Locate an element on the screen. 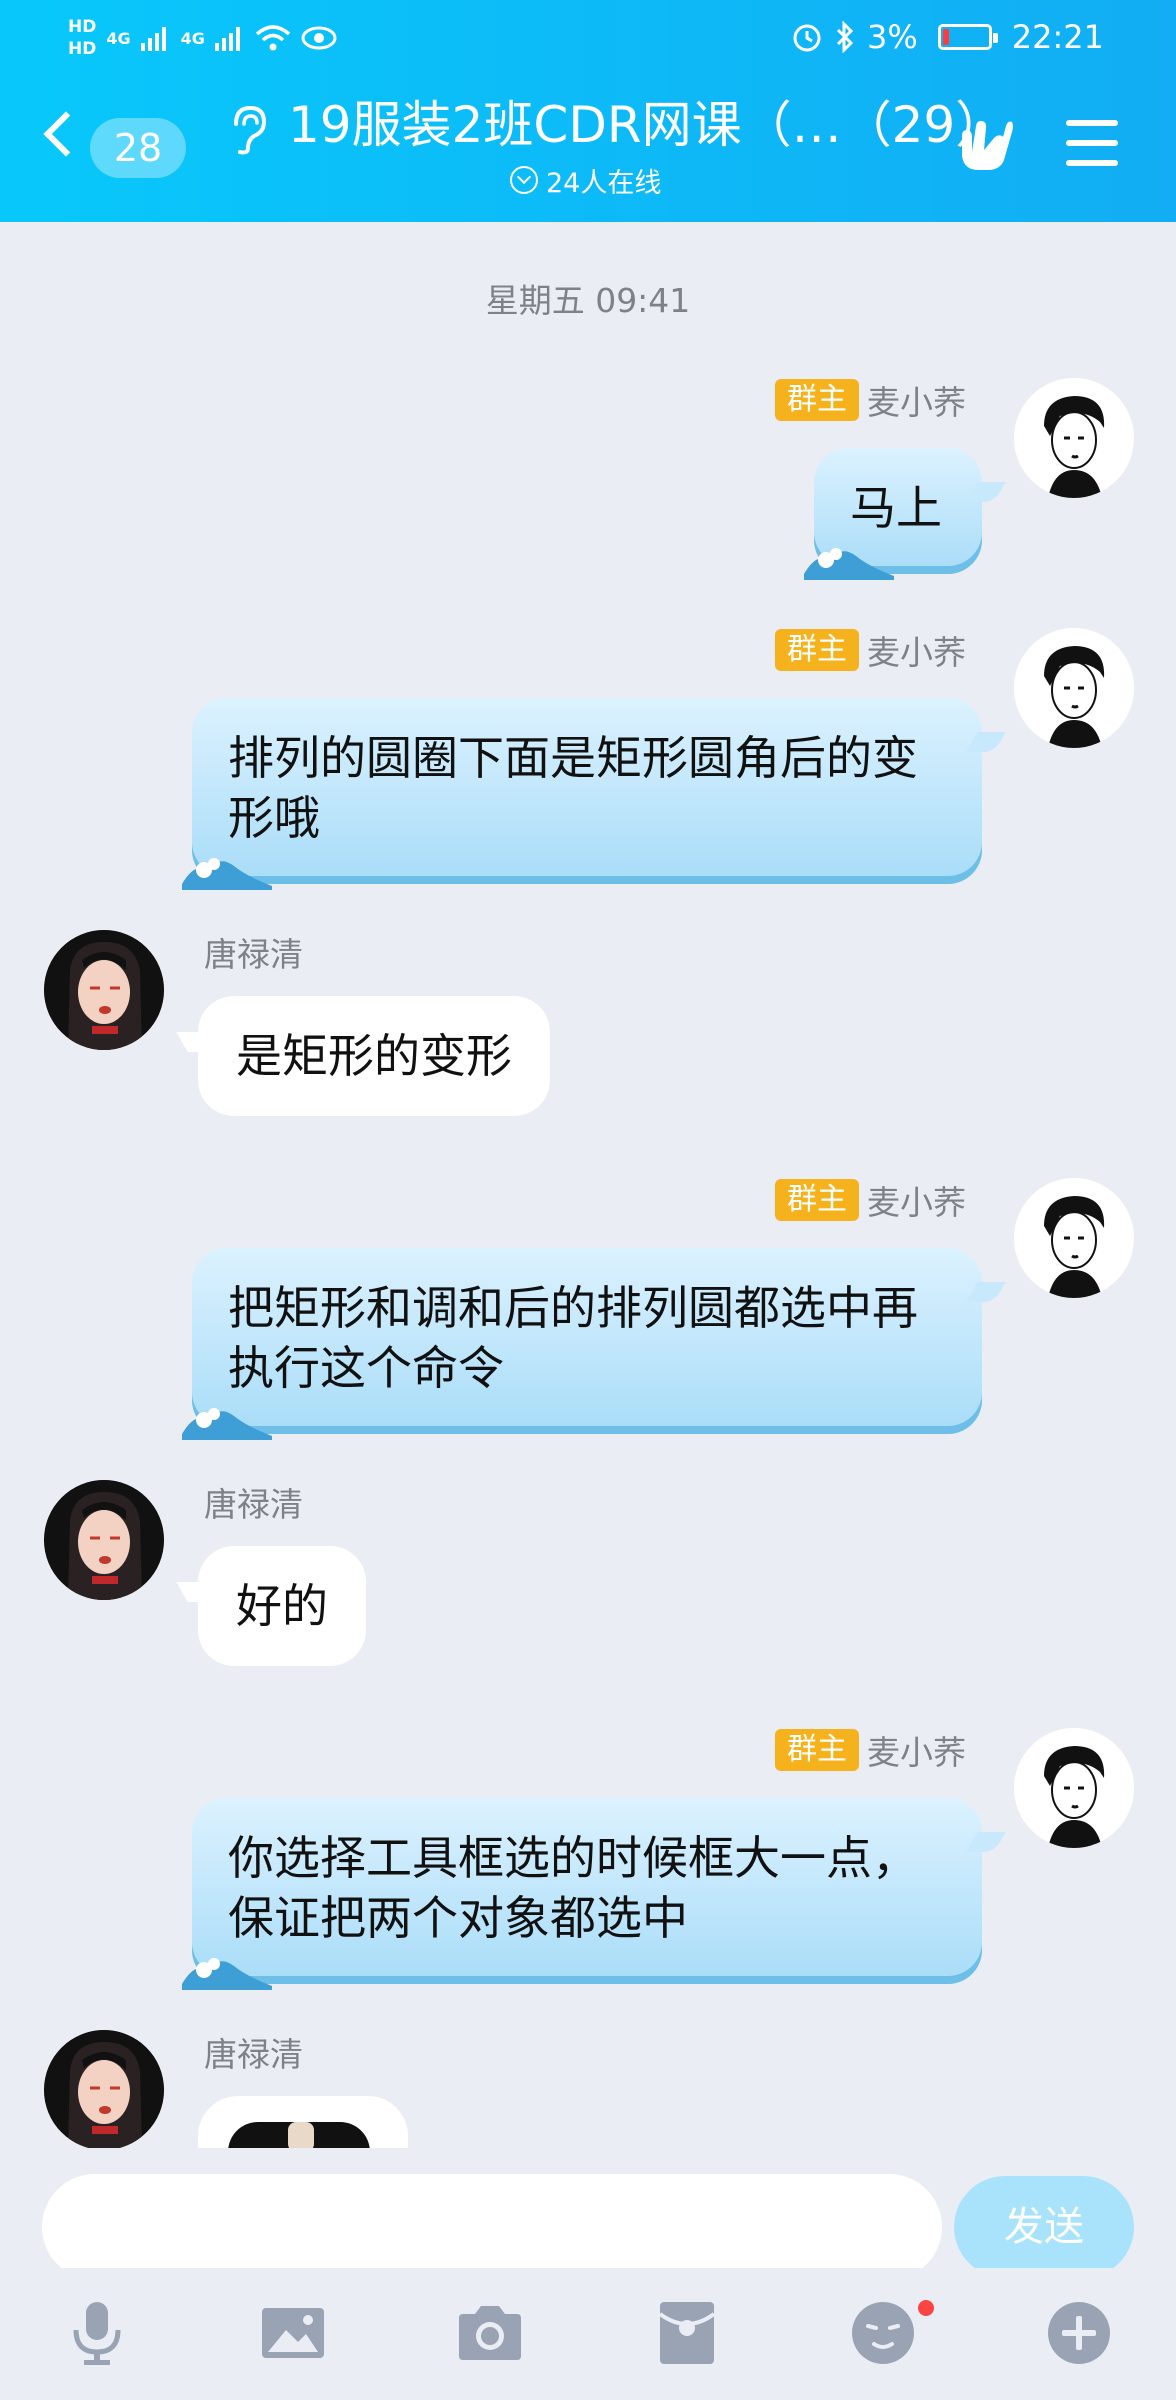  input-bar: 发送 is located at coordinates (588, 2214).